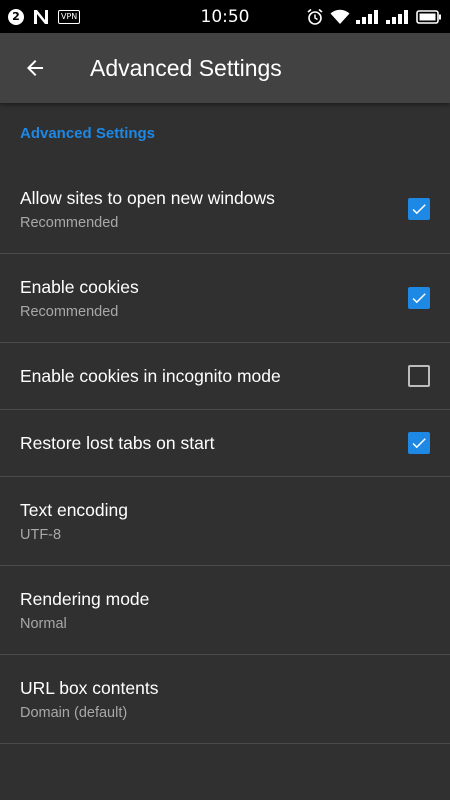 This screenshot has width=450, height=800. I want to click on app-toolbar: Advanced Settings, so click(225, 68).